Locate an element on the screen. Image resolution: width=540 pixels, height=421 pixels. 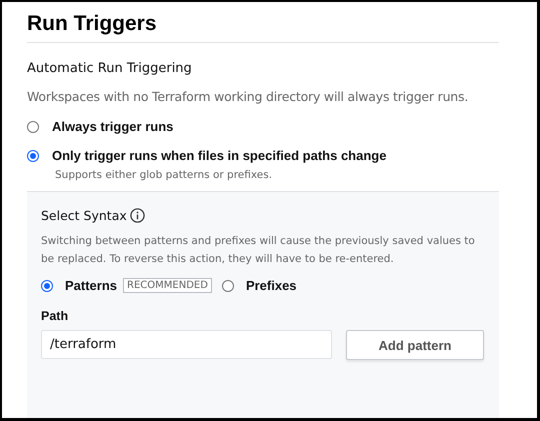
section-description: Workspaces with no Terraform working directory will always trigger runs. is located at coordinates (248, 97).